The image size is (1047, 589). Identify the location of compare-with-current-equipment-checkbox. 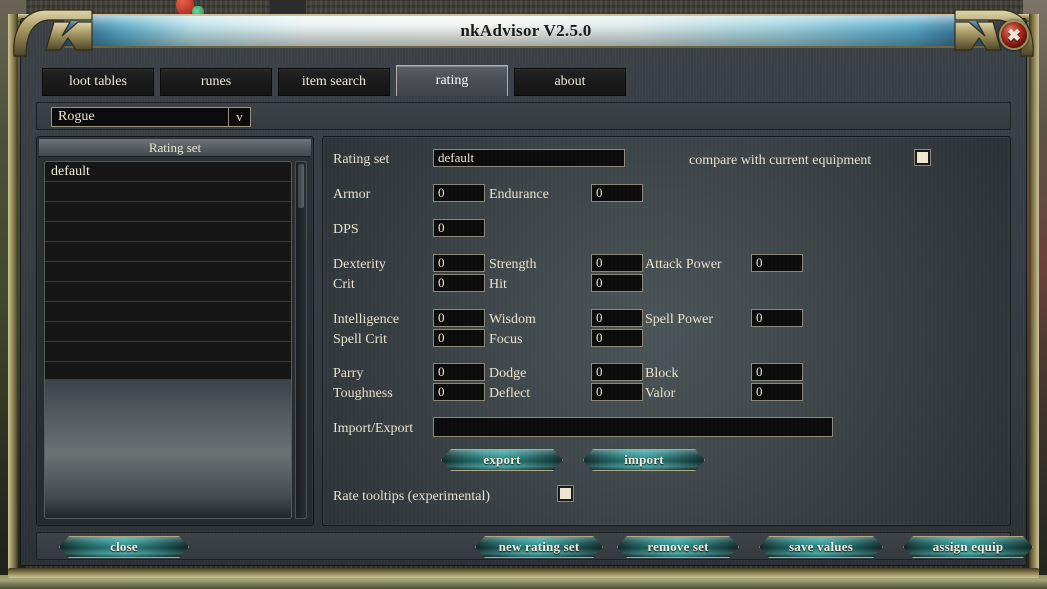
(922, 157).